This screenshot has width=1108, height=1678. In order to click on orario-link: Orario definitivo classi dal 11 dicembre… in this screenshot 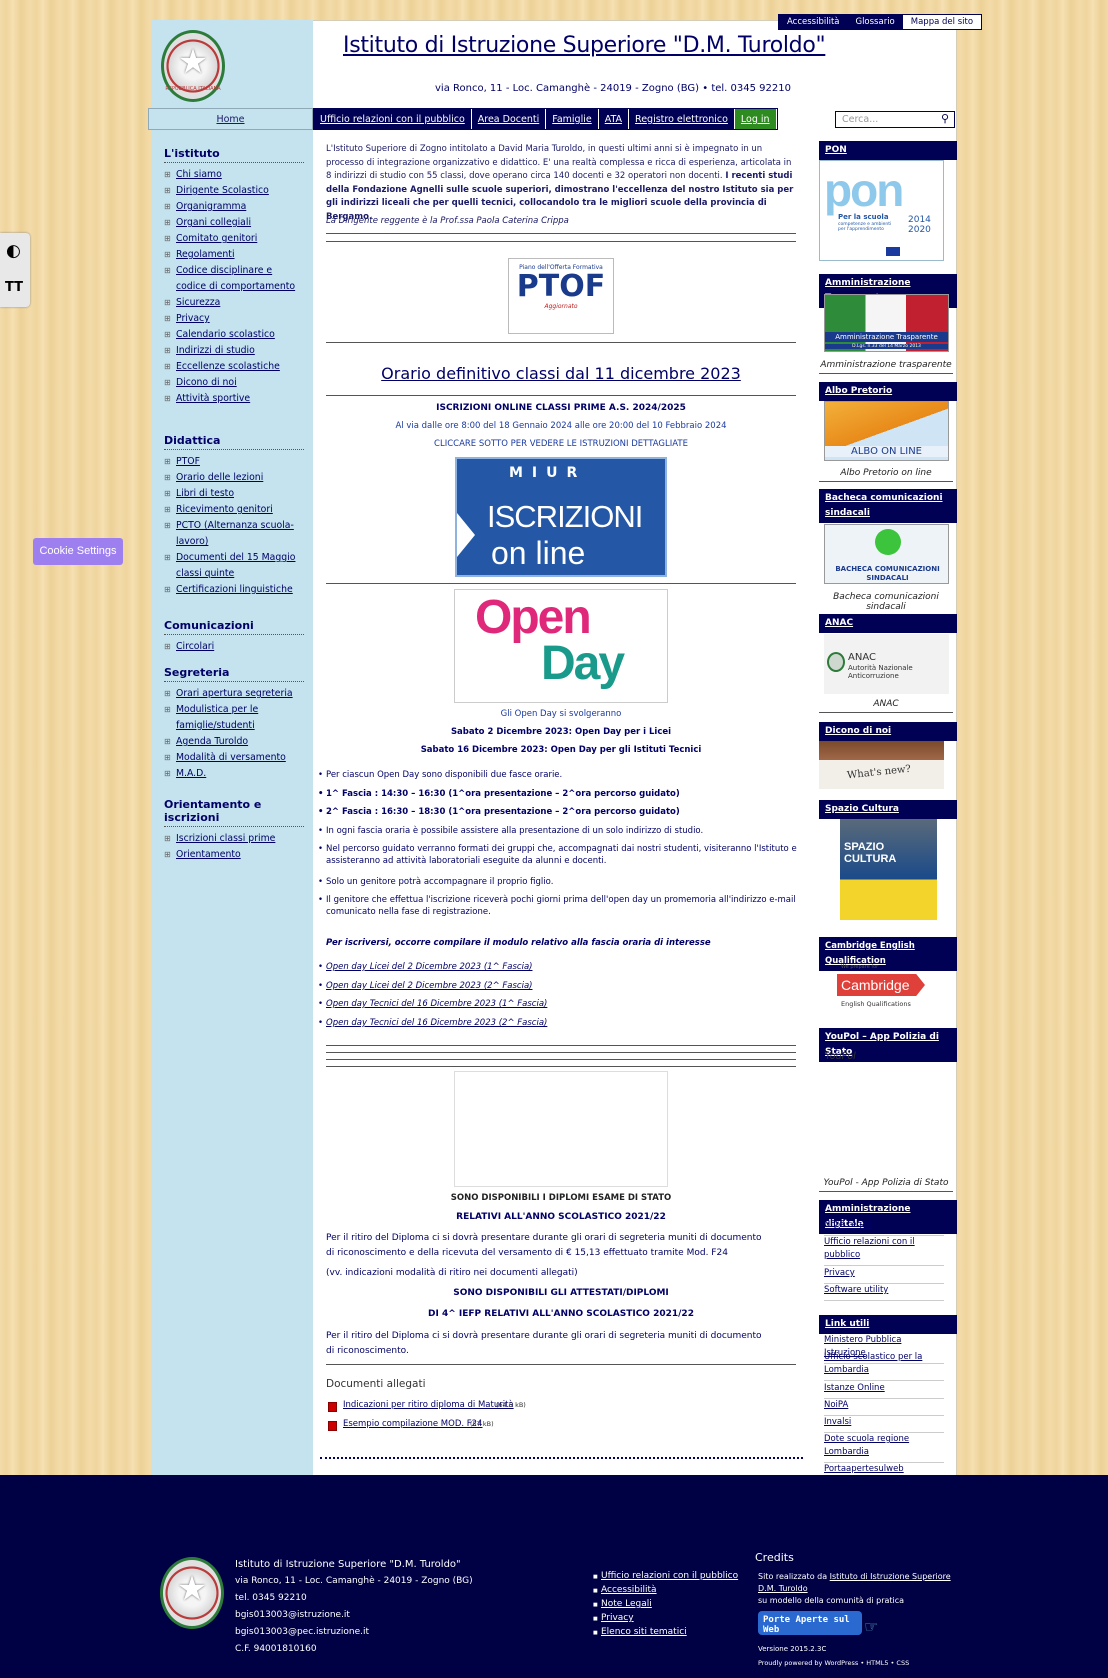, I will do `click(561, 373)`.